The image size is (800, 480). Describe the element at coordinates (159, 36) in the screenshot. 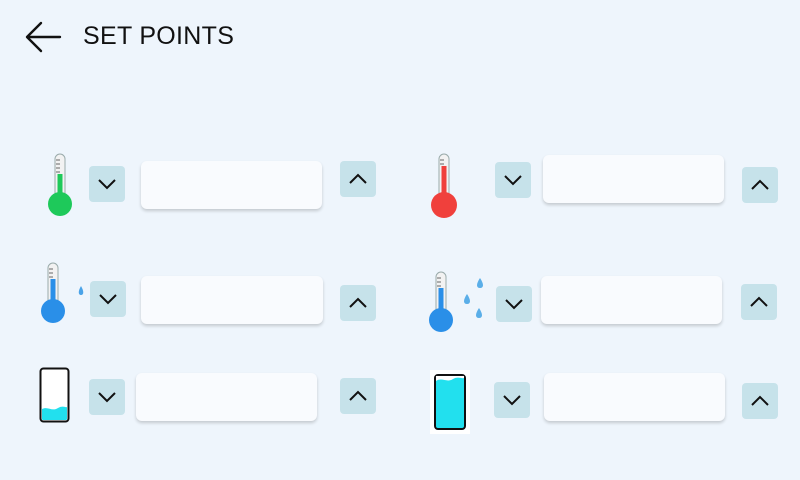

I see `page-title: SET POINTS` at that location.